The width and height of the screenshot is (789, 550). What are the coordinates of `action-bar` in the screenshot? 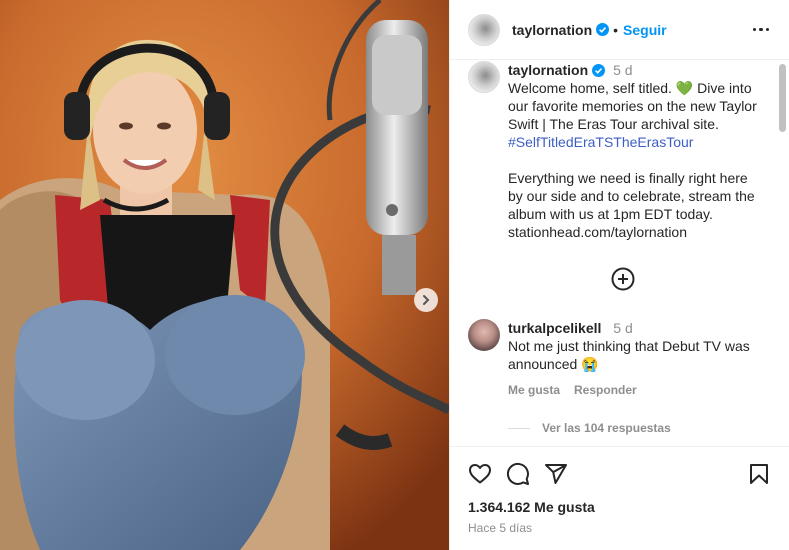 It's located at (619, 474).